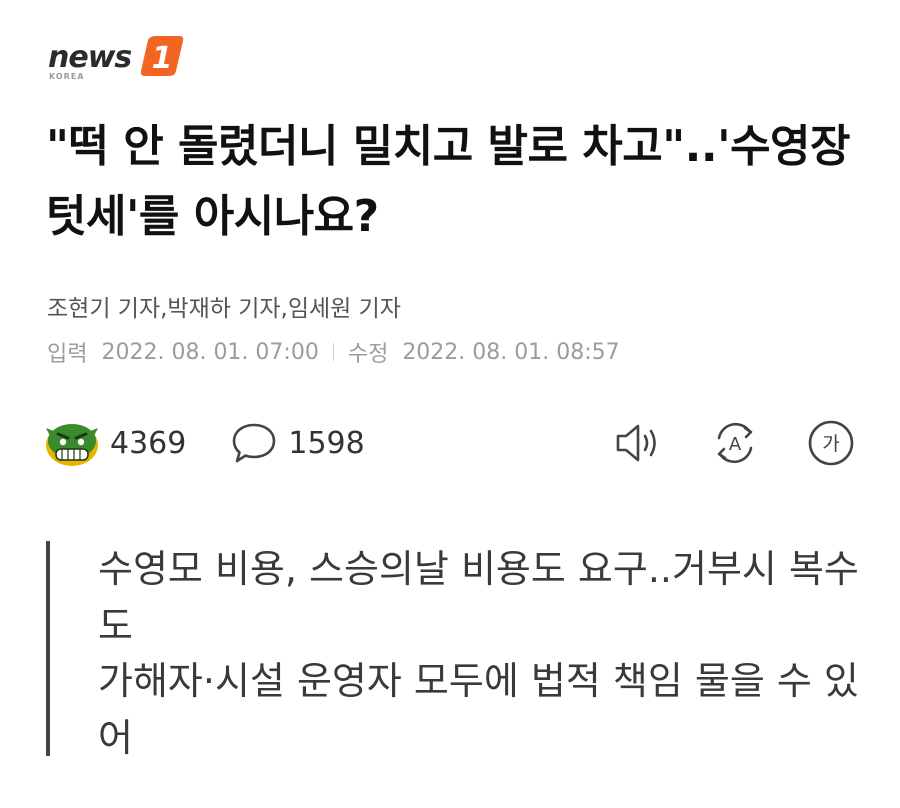 This screenshot has width=900, height=808. I want to click on logo-badge-text: 1, so click(162, 58).